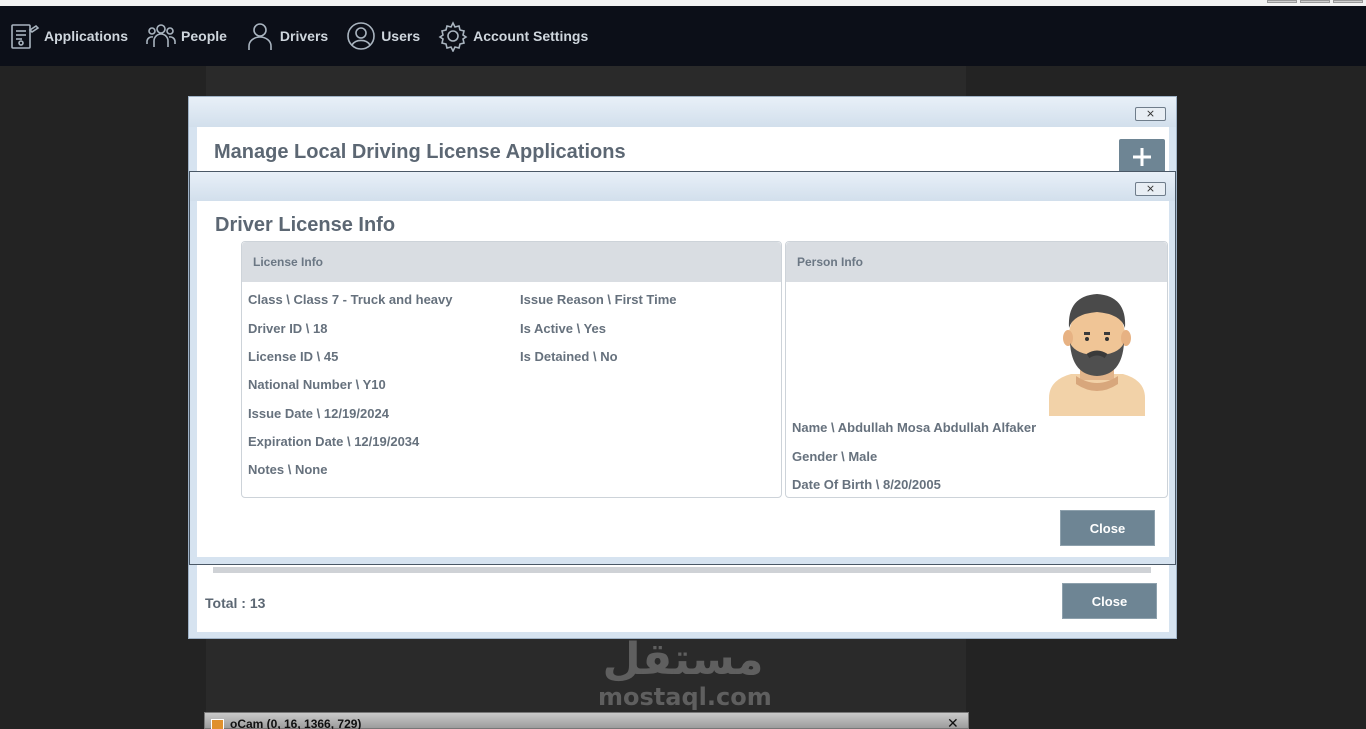 The height and width of the screenshot is (729, 1366). What do you see at coordinates (86, 36) in the screenshot?
I see `nav-applications-label: Applications` at bounding box center [86, 36].